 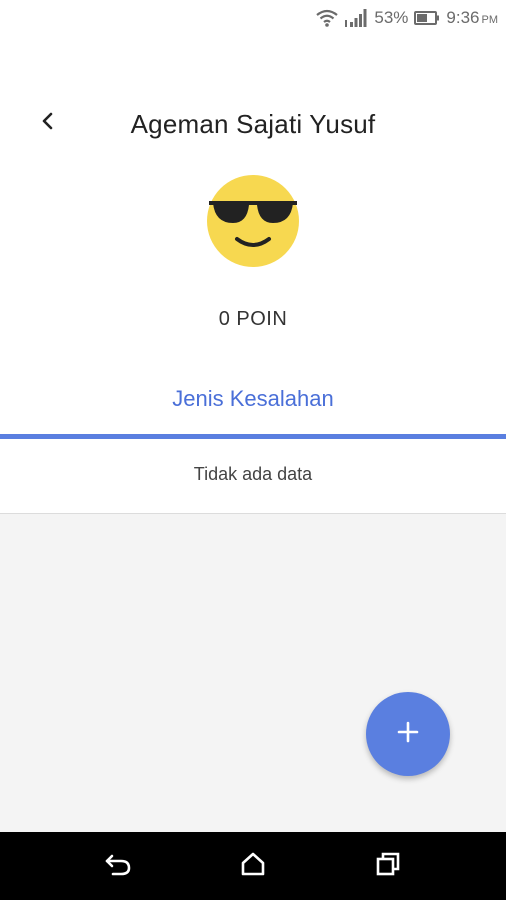 I want to click on sunglasses-emoji-icon, so click(x=253, y=224).